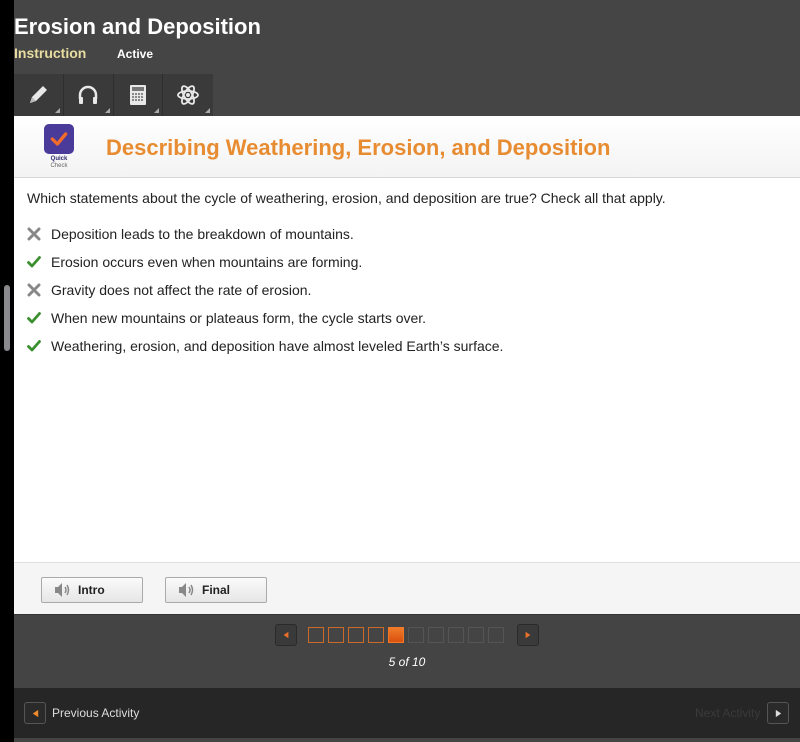 This screenshot has width=800, height=742. What do you see at coordinates (50, 53) in the screenshot?
I see `tab-instruction: Instruction` at bounding box center [50, 53].